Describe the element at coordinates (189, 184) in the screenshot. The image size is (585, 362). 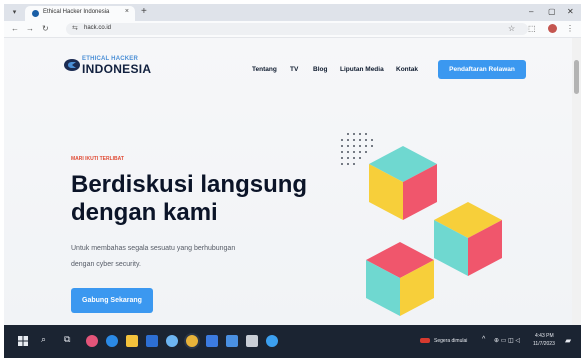
I see `headline-line-1: Berdiskusi langsung` at that location.